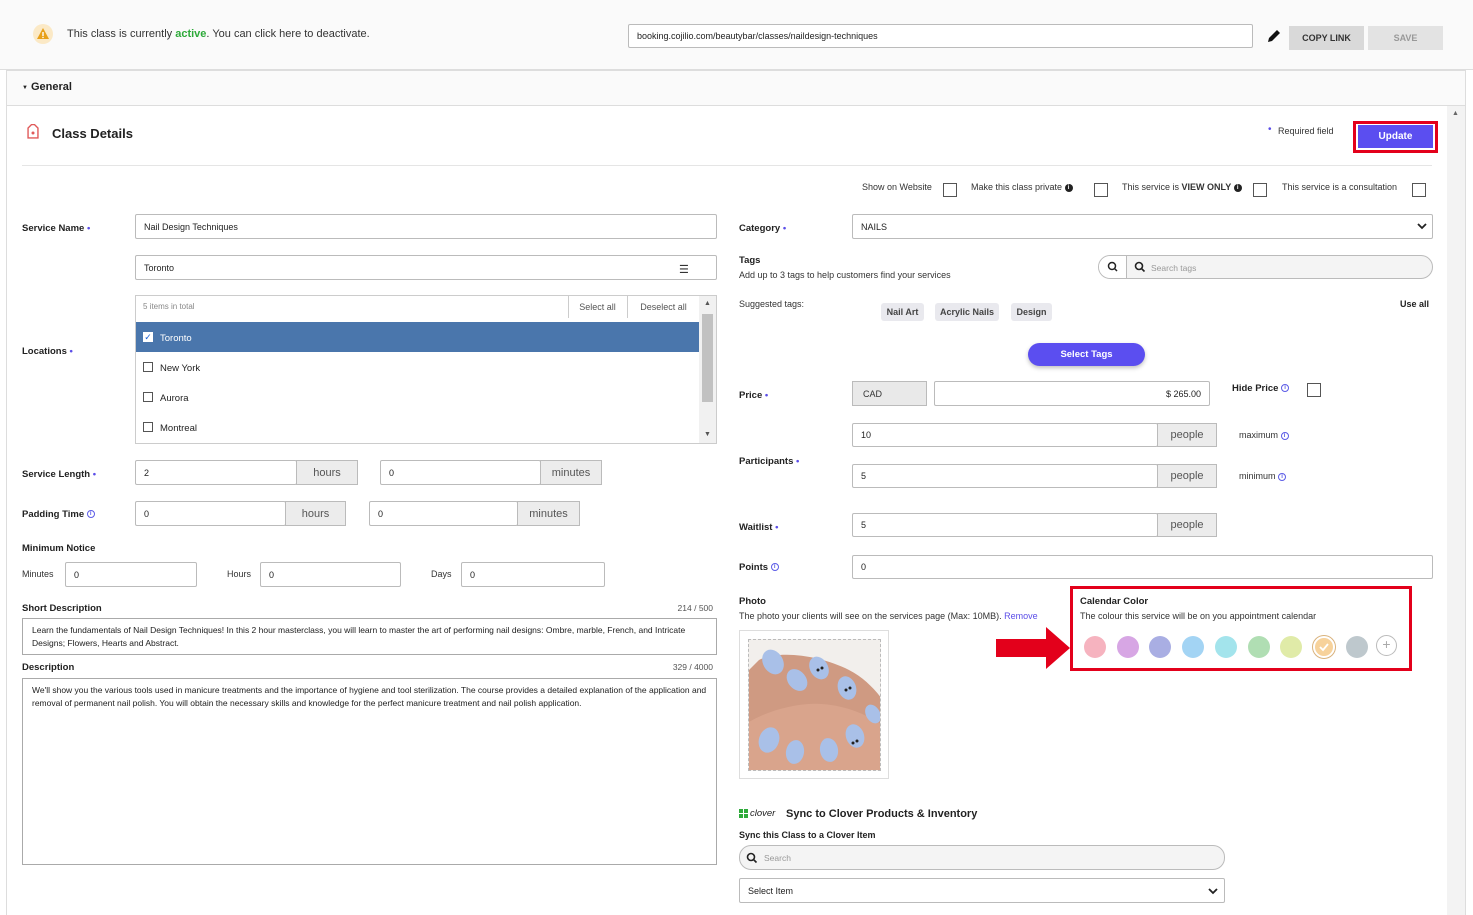 This screenshot has height=915, width=1473. Describe the element at coordinates (1386, 645) in the screenshot. I see `add-color-icon: +` at that location.